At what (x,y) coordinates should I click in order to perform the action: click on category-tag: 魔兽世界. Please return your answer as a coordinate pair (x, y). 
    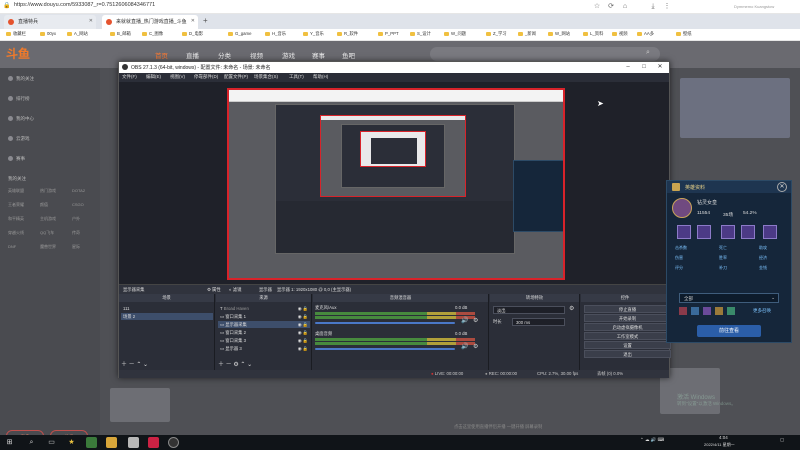
    Looking at the image, I should click on (48, 247).